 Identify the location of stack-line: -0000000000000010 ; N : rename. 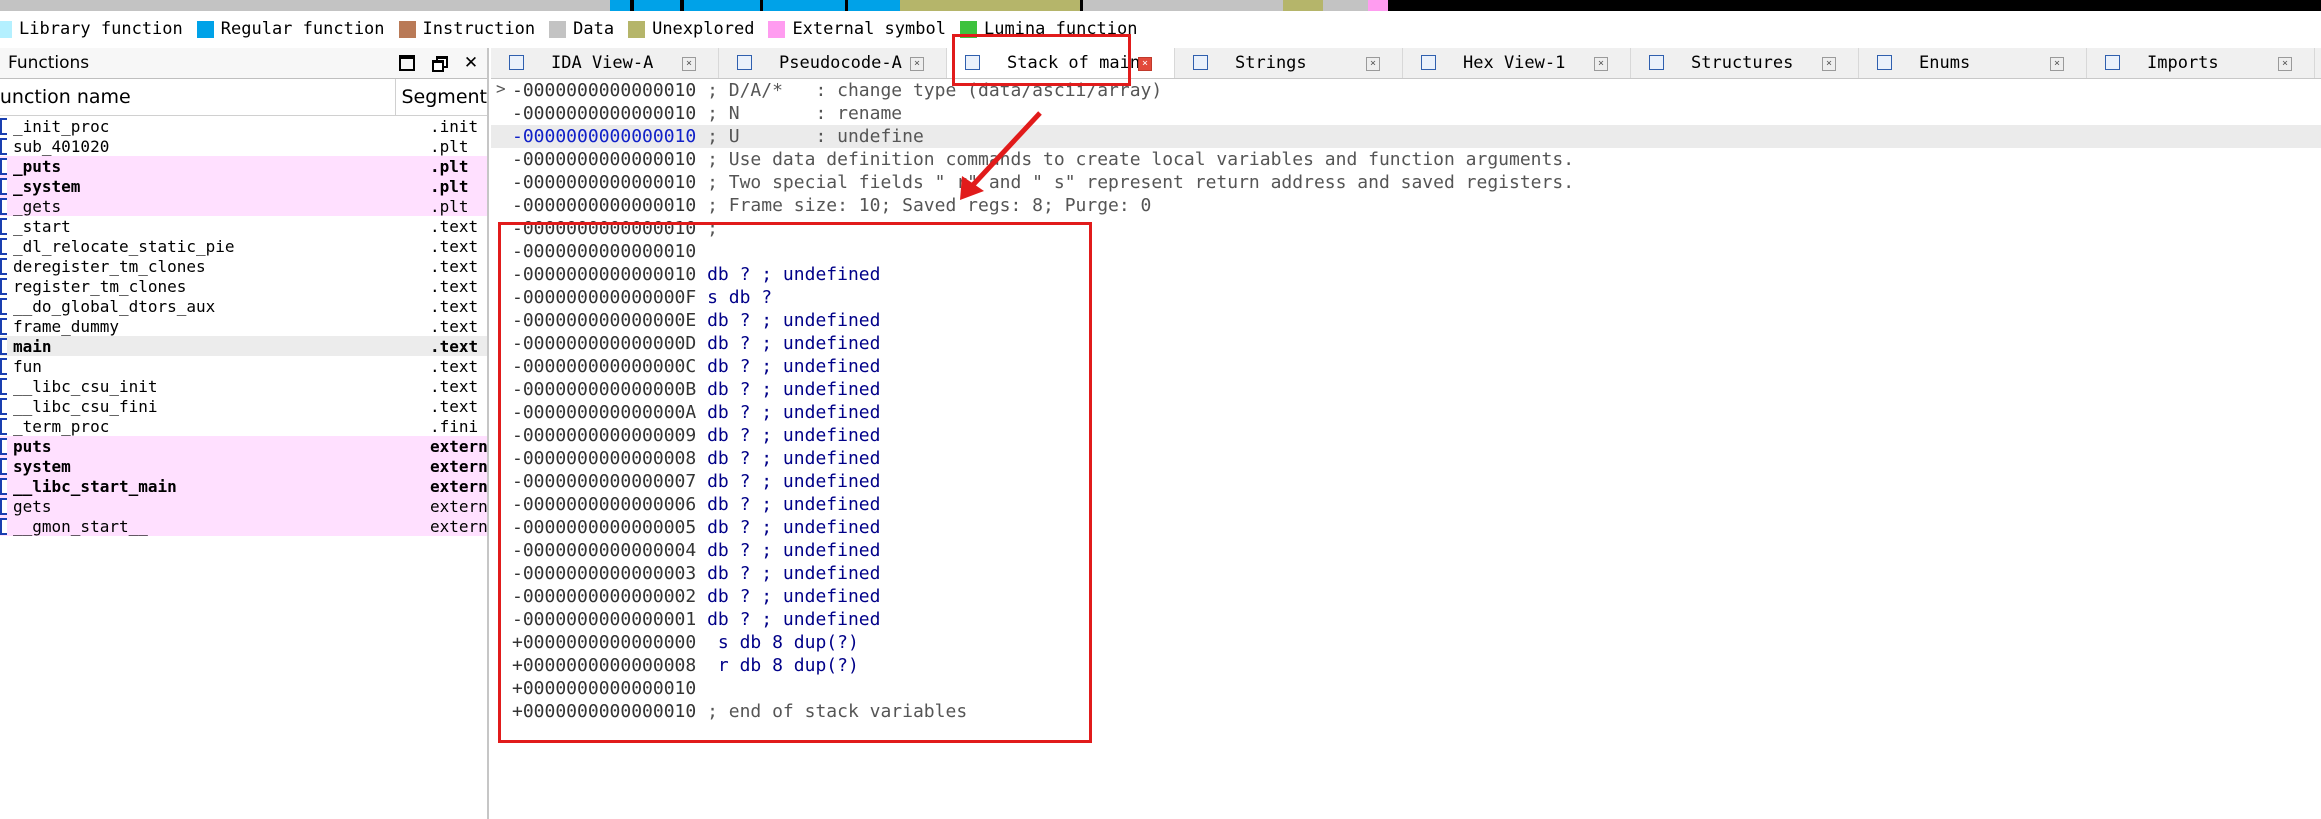
(1406, 113).